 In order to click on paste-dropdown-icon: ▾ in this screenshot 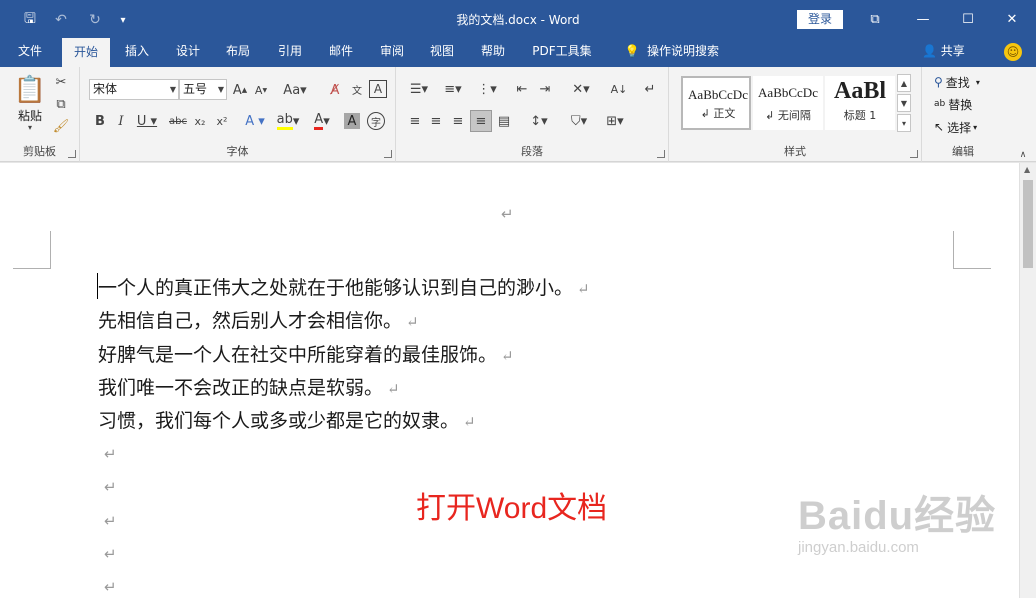, I will do `click(30, 127)`.